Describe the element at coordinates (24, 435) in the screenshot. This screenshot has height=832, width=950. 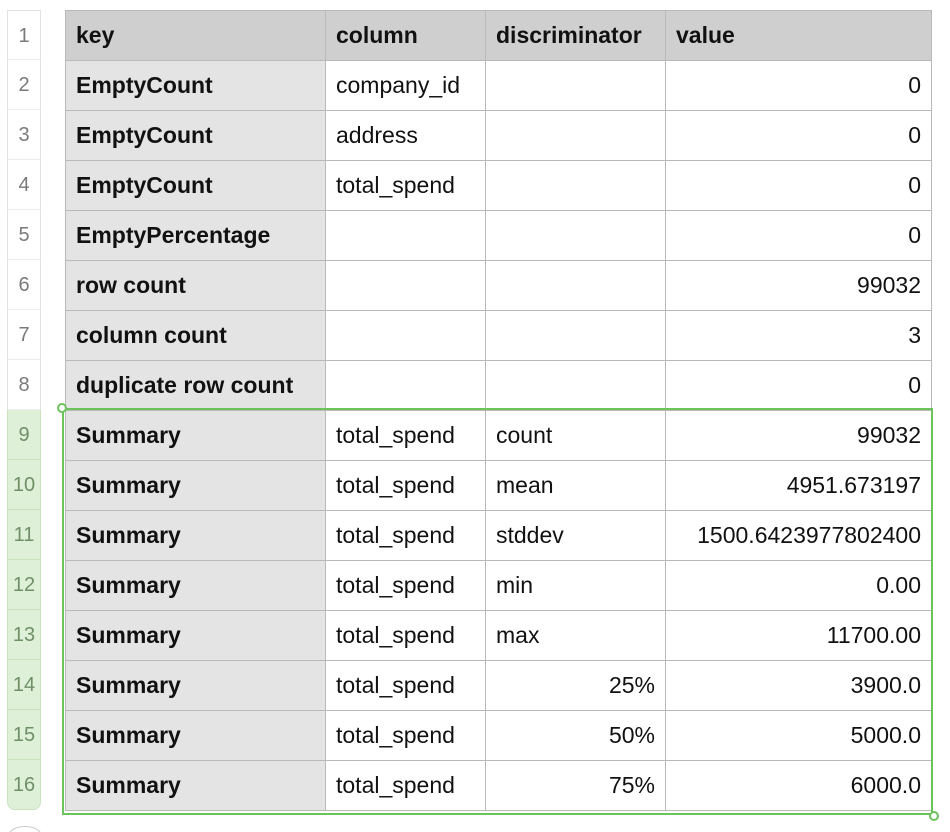
I see `row-header-9: 9` at that location.